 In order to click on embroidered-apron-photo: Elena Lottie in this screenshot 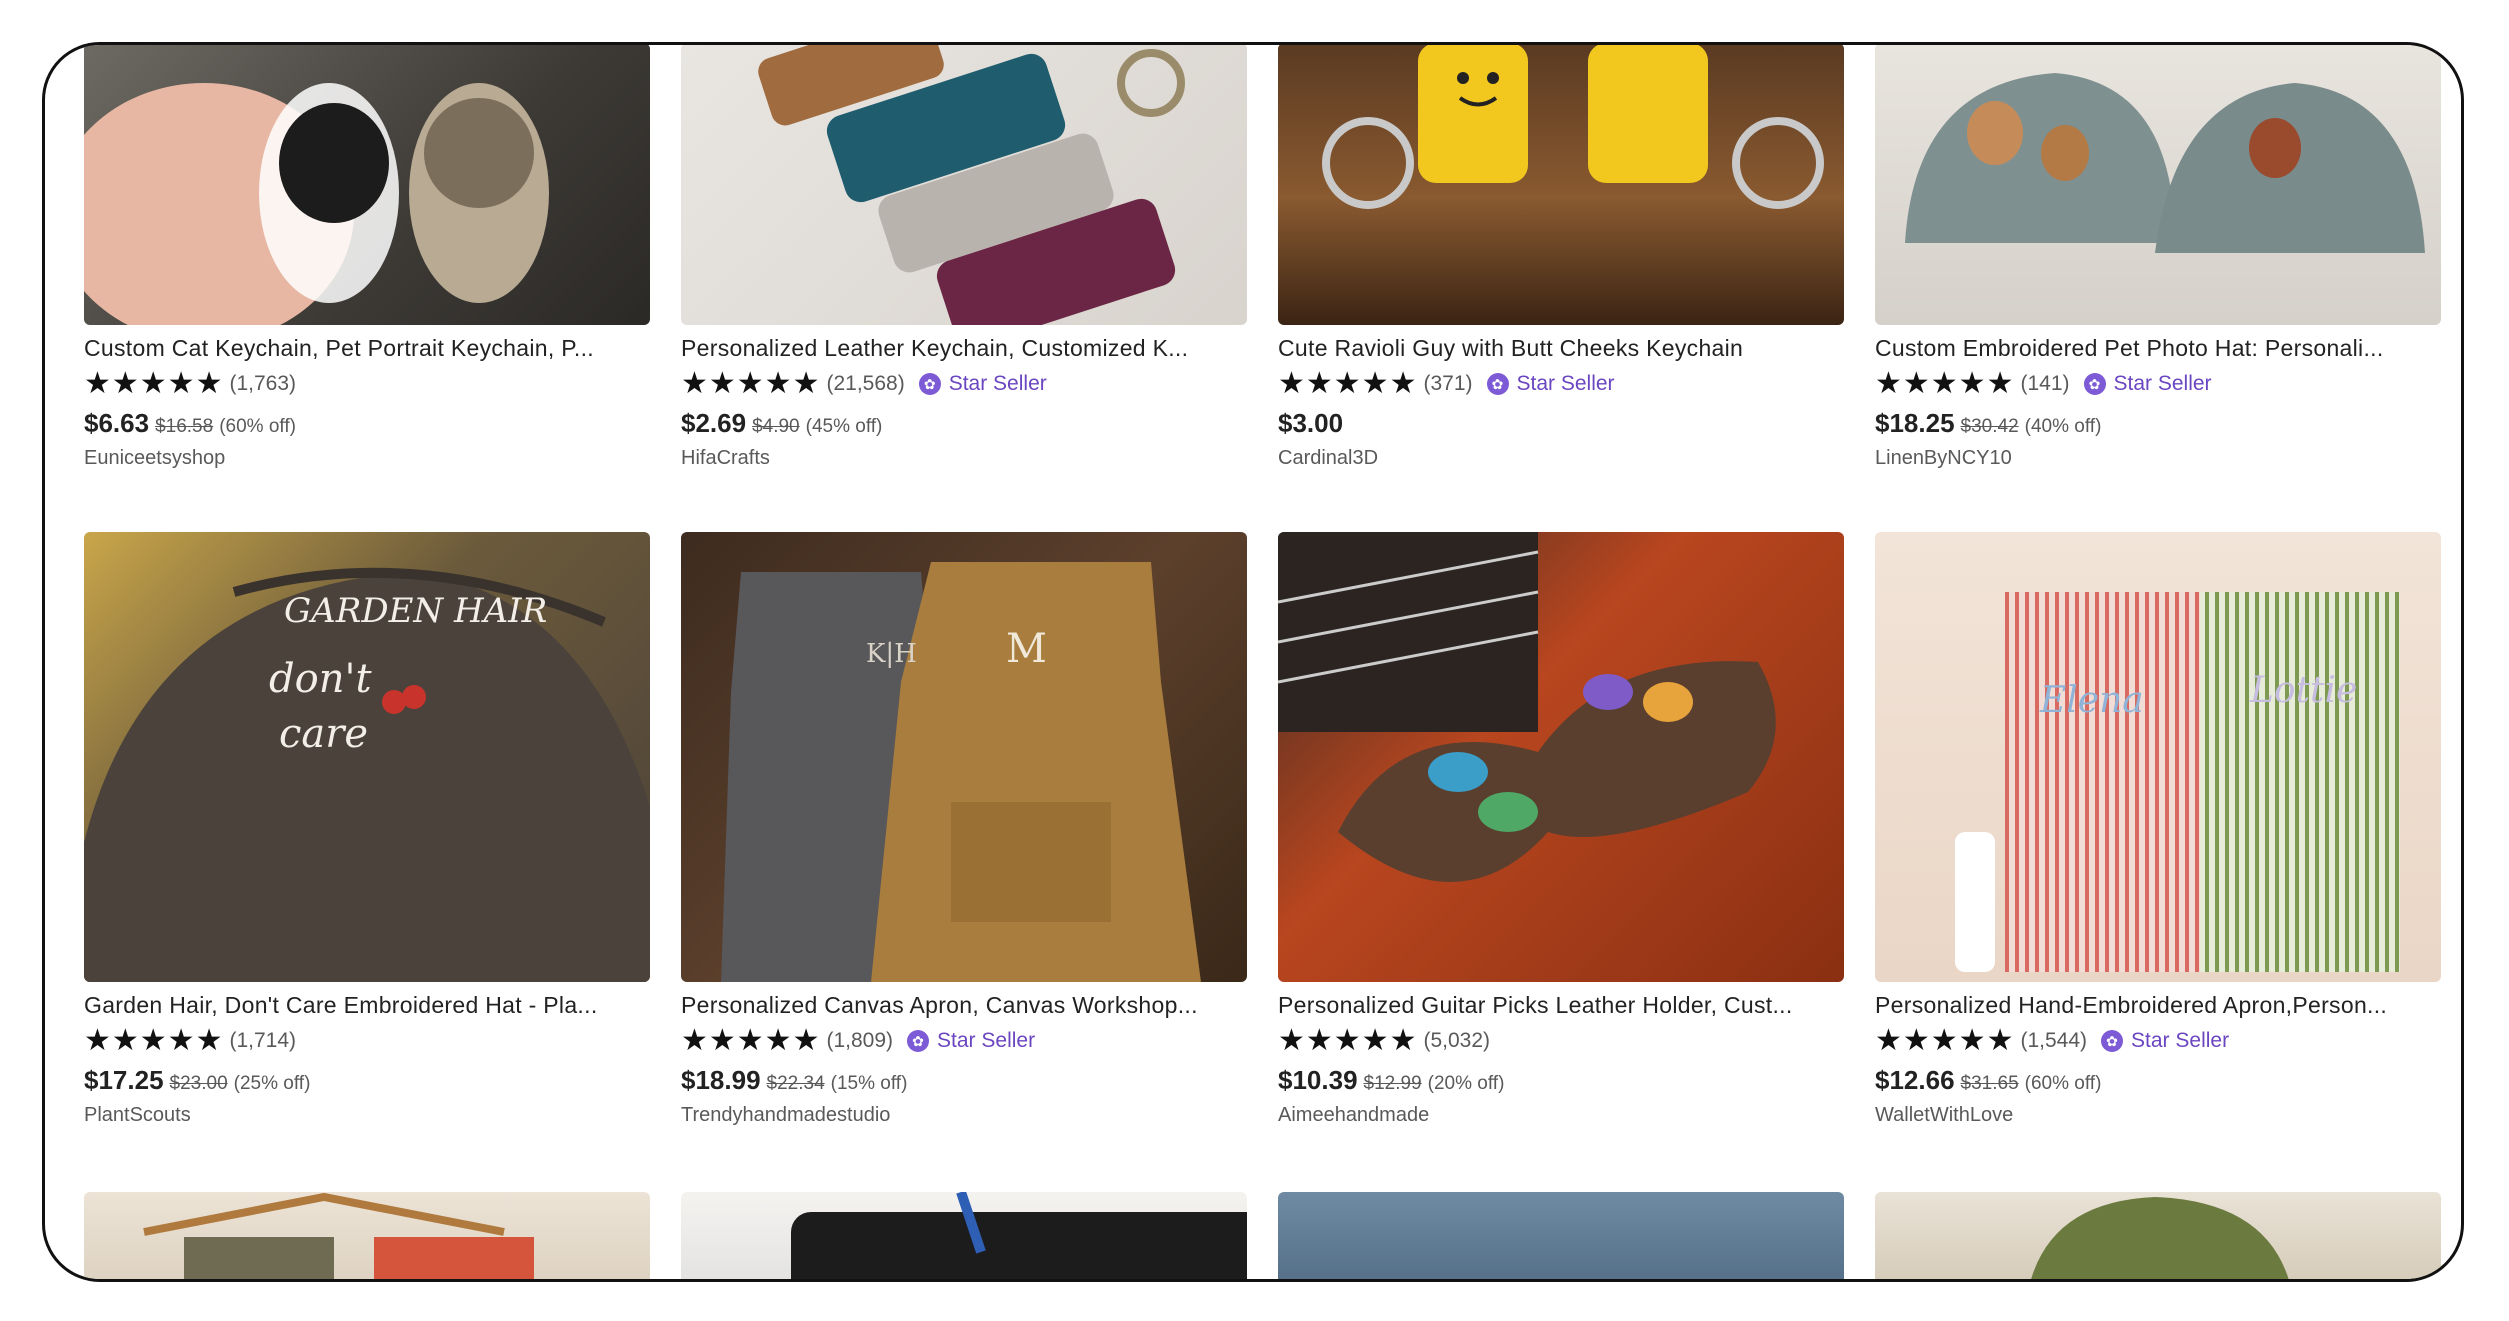, I will do `click(2177, 782)`.